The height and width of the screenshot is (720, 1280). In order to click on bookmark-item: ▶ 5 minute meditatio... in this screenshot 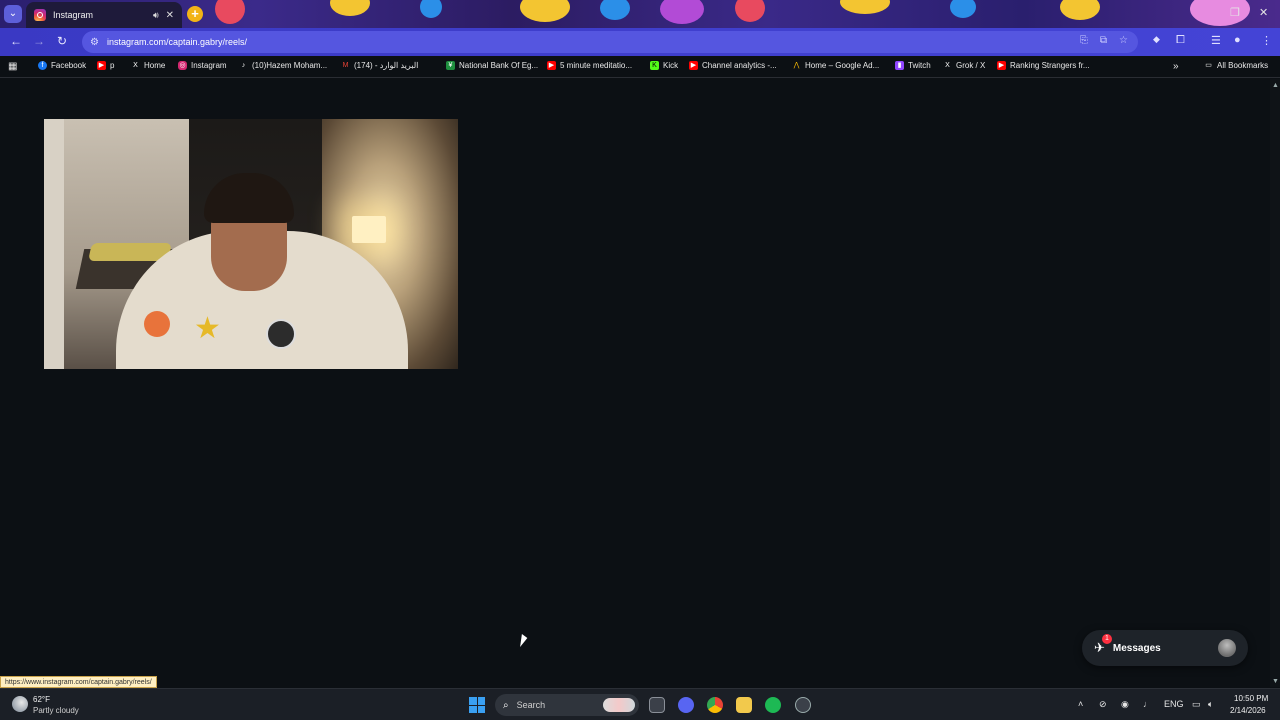, I will do `click(589, 65)`.